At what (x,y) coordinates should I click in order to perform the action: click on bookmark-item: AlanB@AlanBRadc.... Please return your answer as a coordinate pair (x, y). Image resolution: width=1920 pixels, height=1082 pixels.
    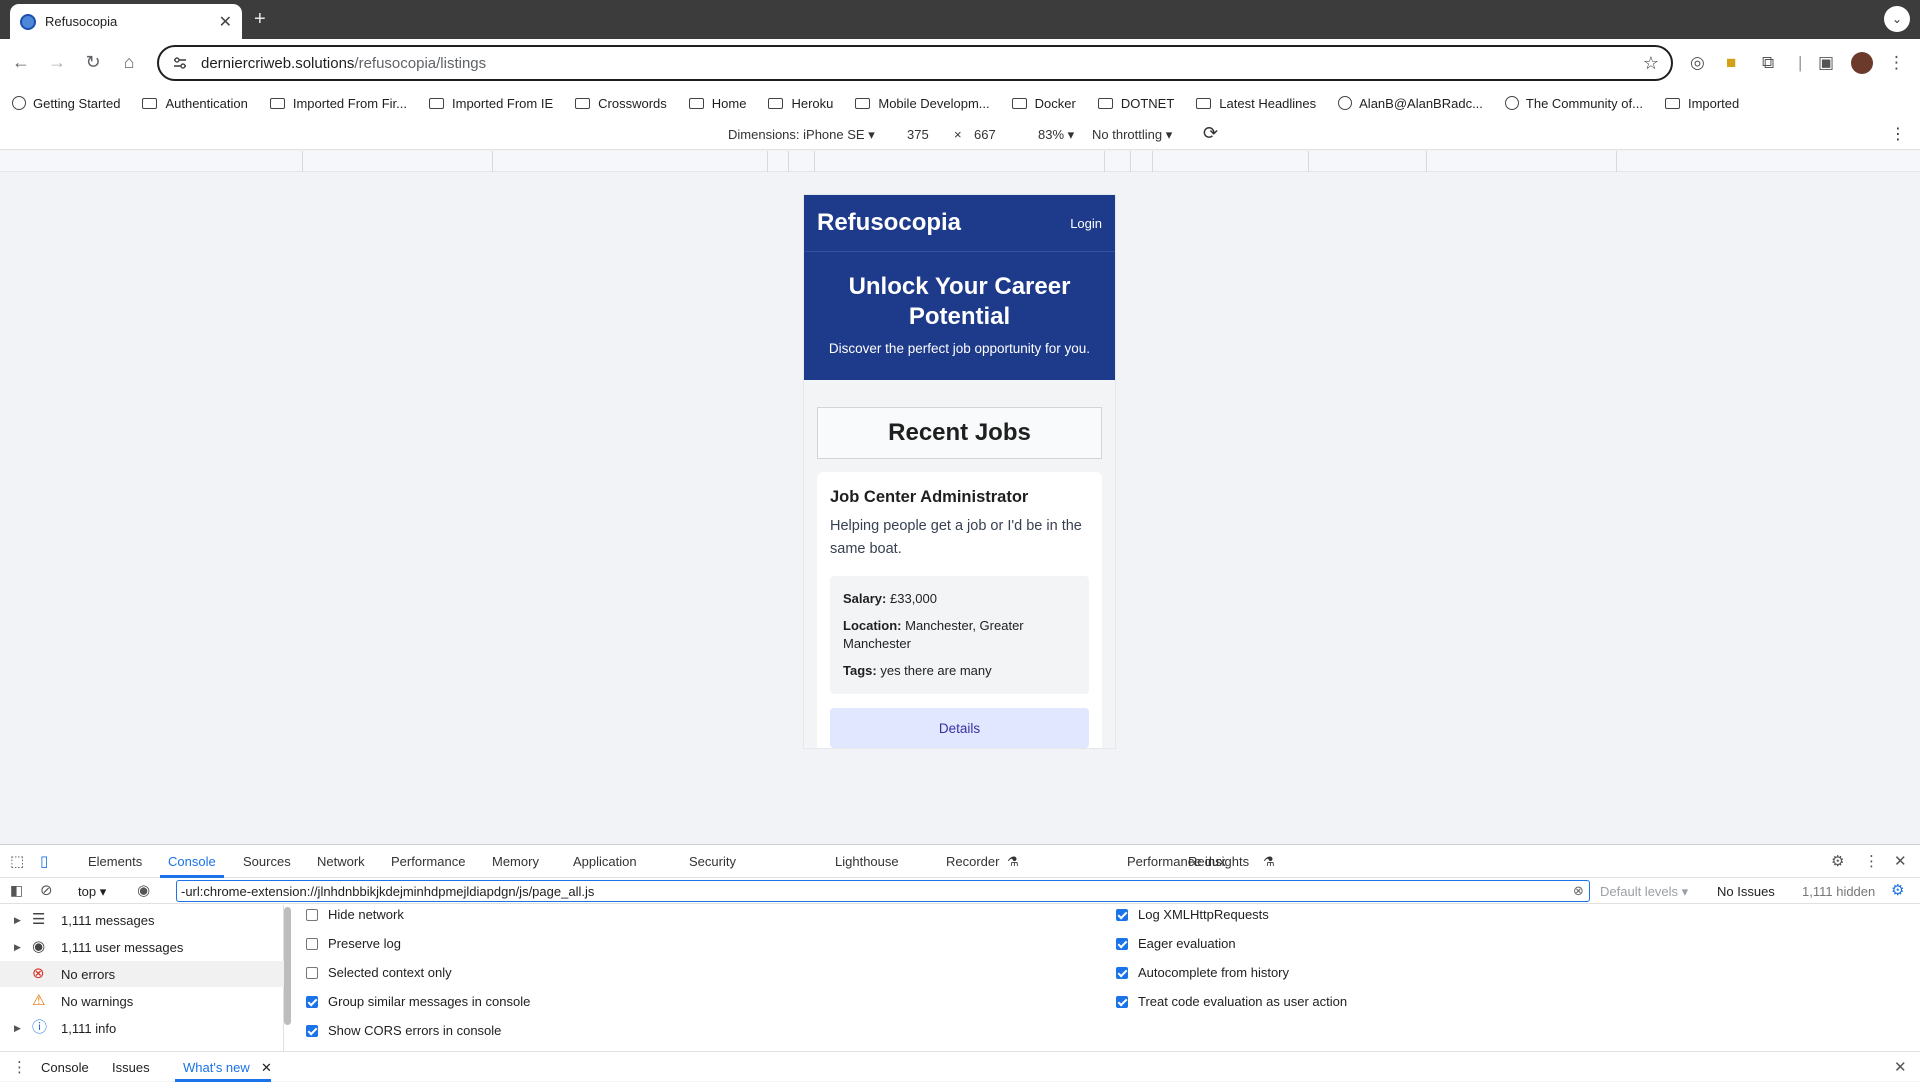
    Looking at the image, I should click on (1410, 103).